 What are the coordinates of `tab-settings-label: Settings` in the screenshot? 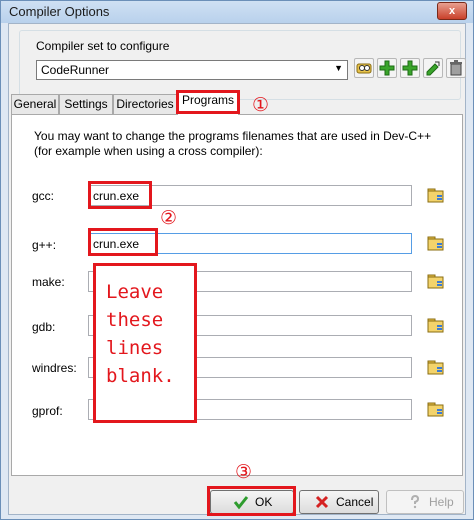 It's located at (86, 104).